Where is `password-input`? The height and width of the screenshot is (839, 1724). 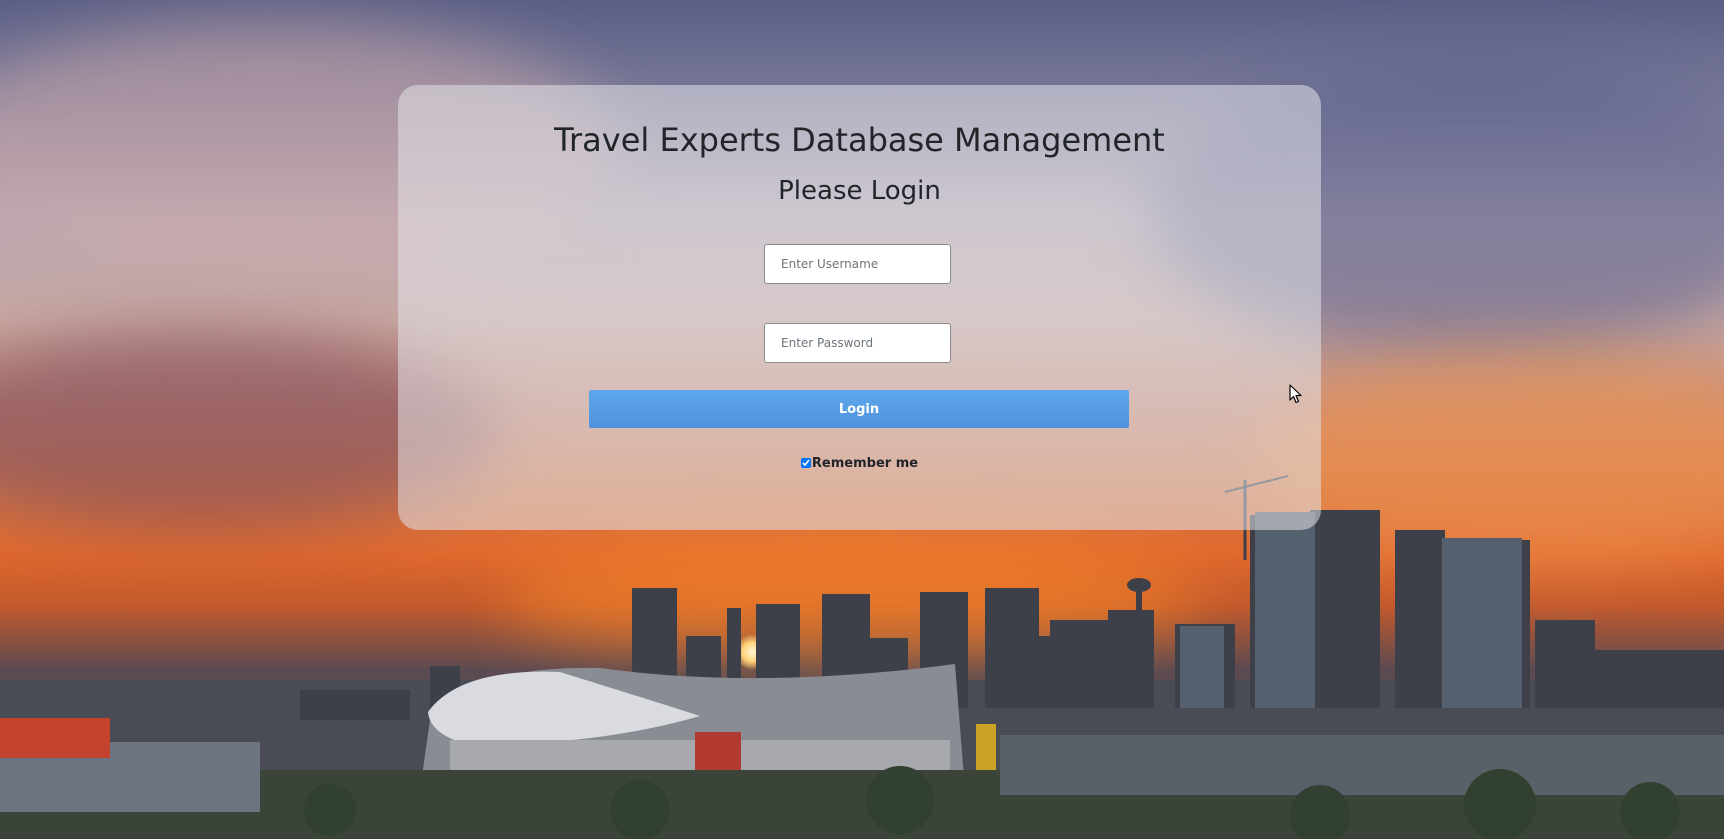 password-input is located at coordinates (857, 343).